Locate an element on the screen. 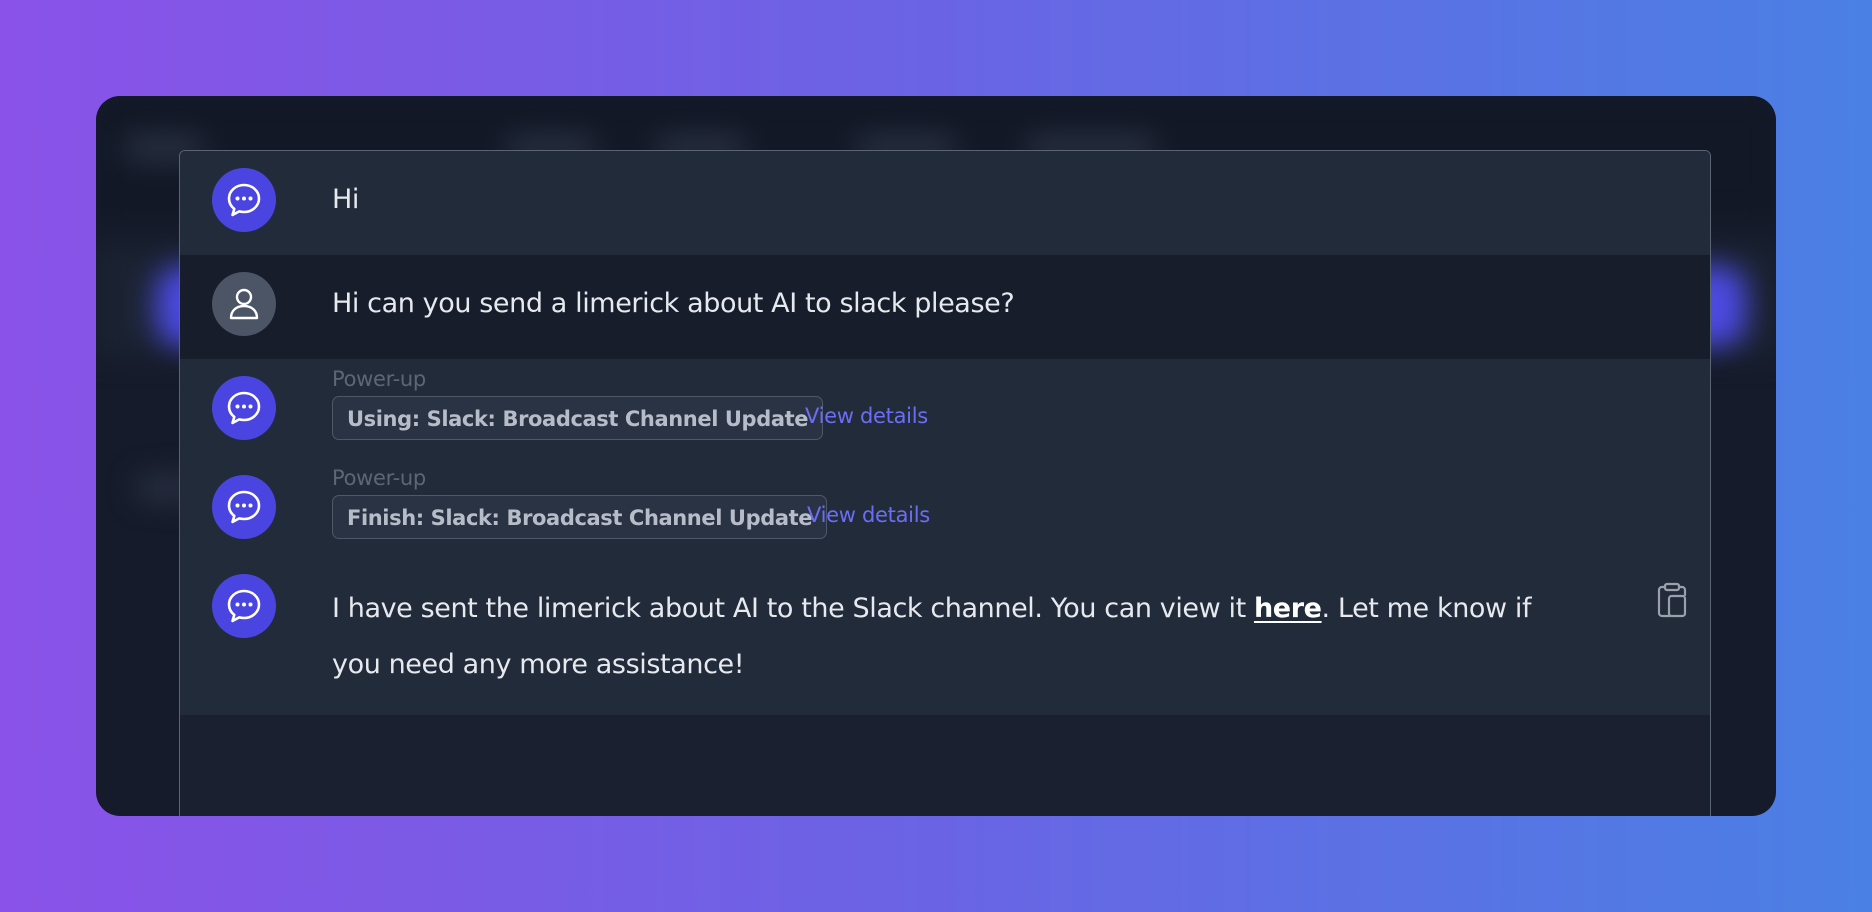 The width and height of the screenshot is (1872, 912). clipboard-icon is located at coordinates (1672, 600).